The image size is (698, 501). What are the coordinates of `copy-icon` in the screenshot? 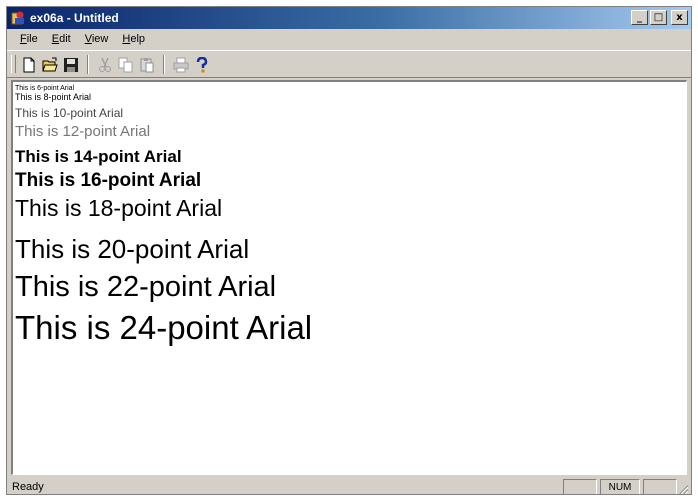 It's located at (125, 65).